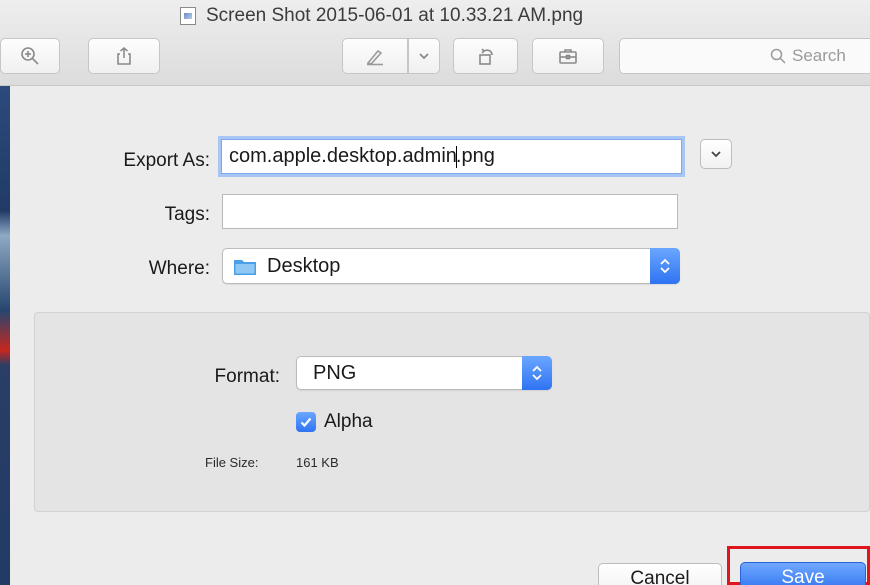 This screenshot has width=870, height=585. Describe the element at coordinates (424, 373) in the screenshot. I see `format-popup: PNG` at that location.